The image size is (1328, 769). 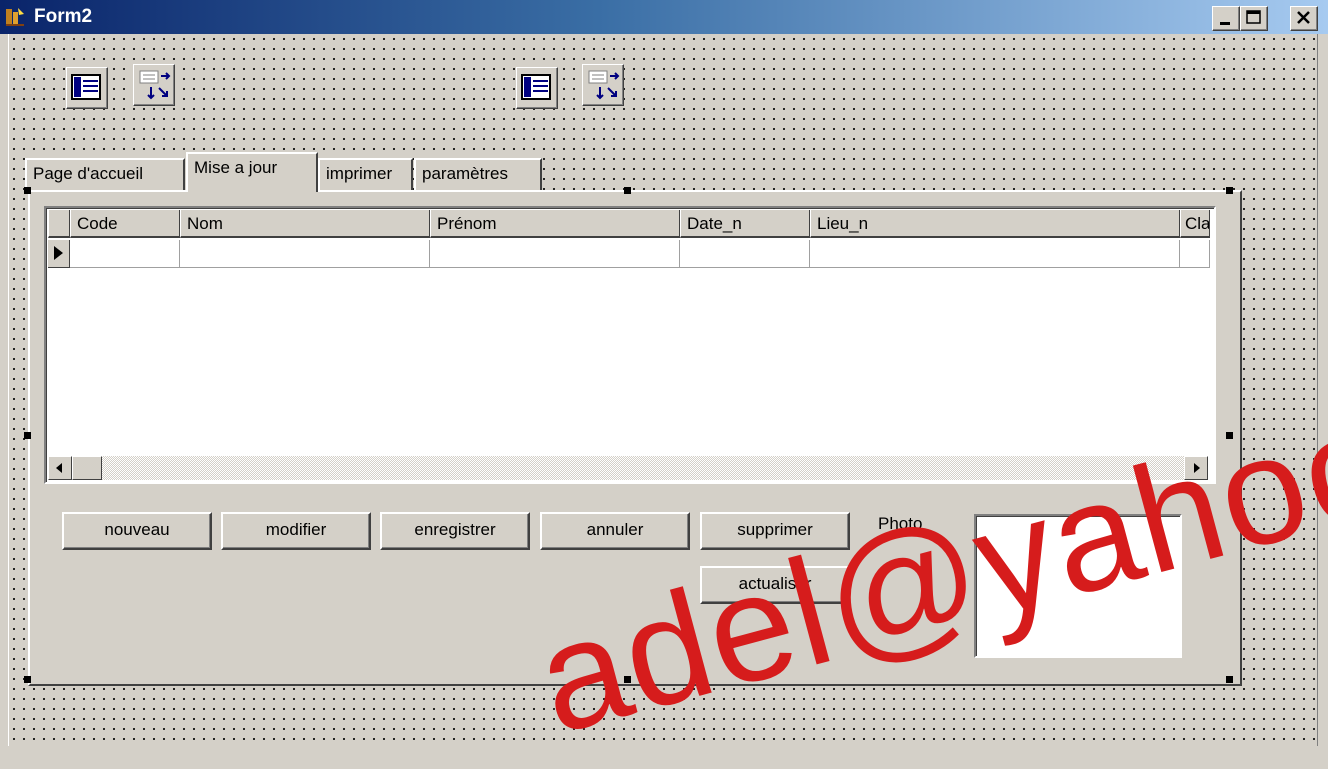 I want to click on modifier-button: modifier, so click(x=296, y=531).